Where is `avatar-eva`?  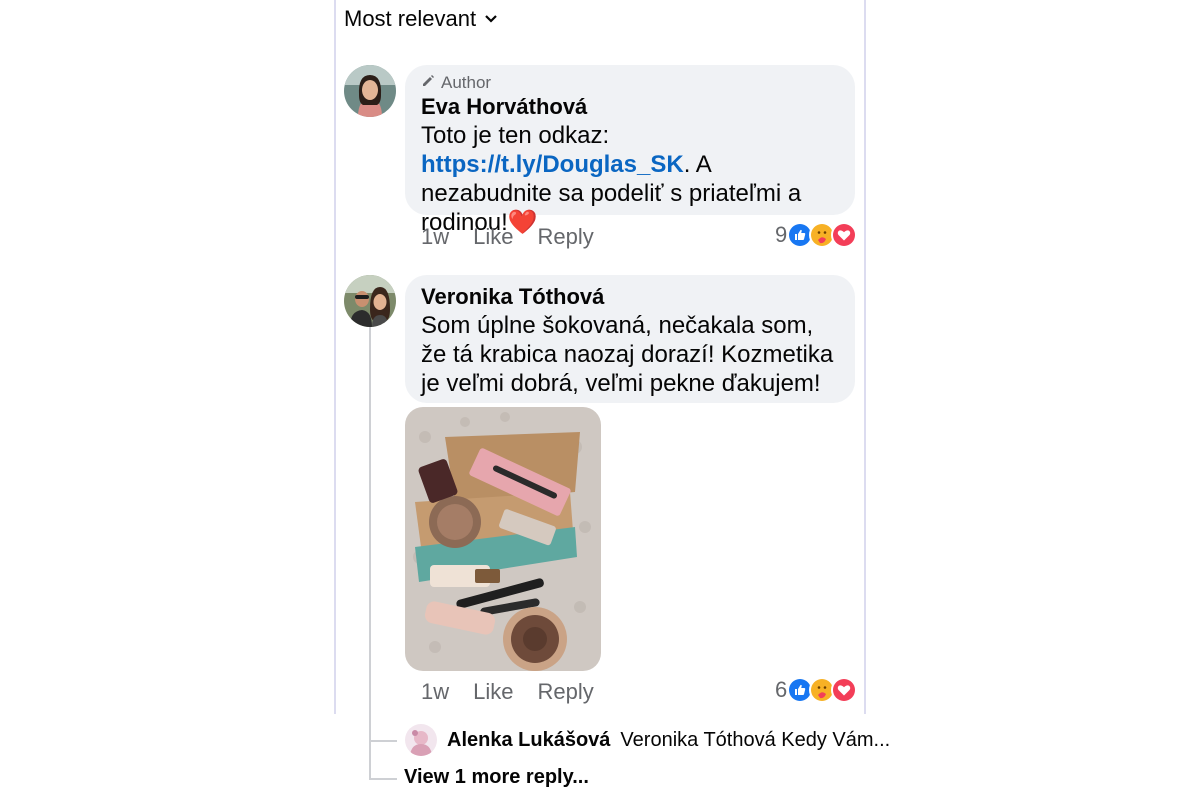 avatar-eva is located at coordinates (370, 91).